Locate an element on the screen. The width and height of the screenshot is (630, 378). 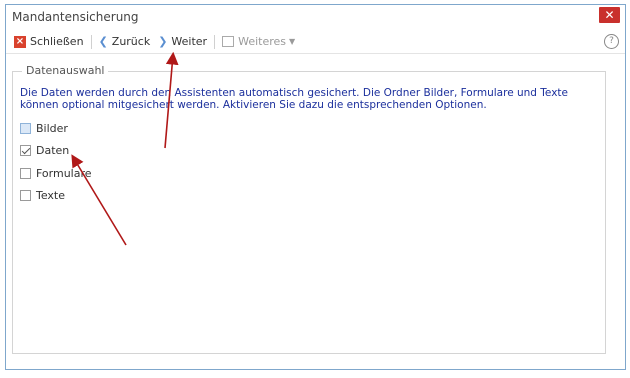
back-button-label: Zurück is located at coordinates (131, 41).